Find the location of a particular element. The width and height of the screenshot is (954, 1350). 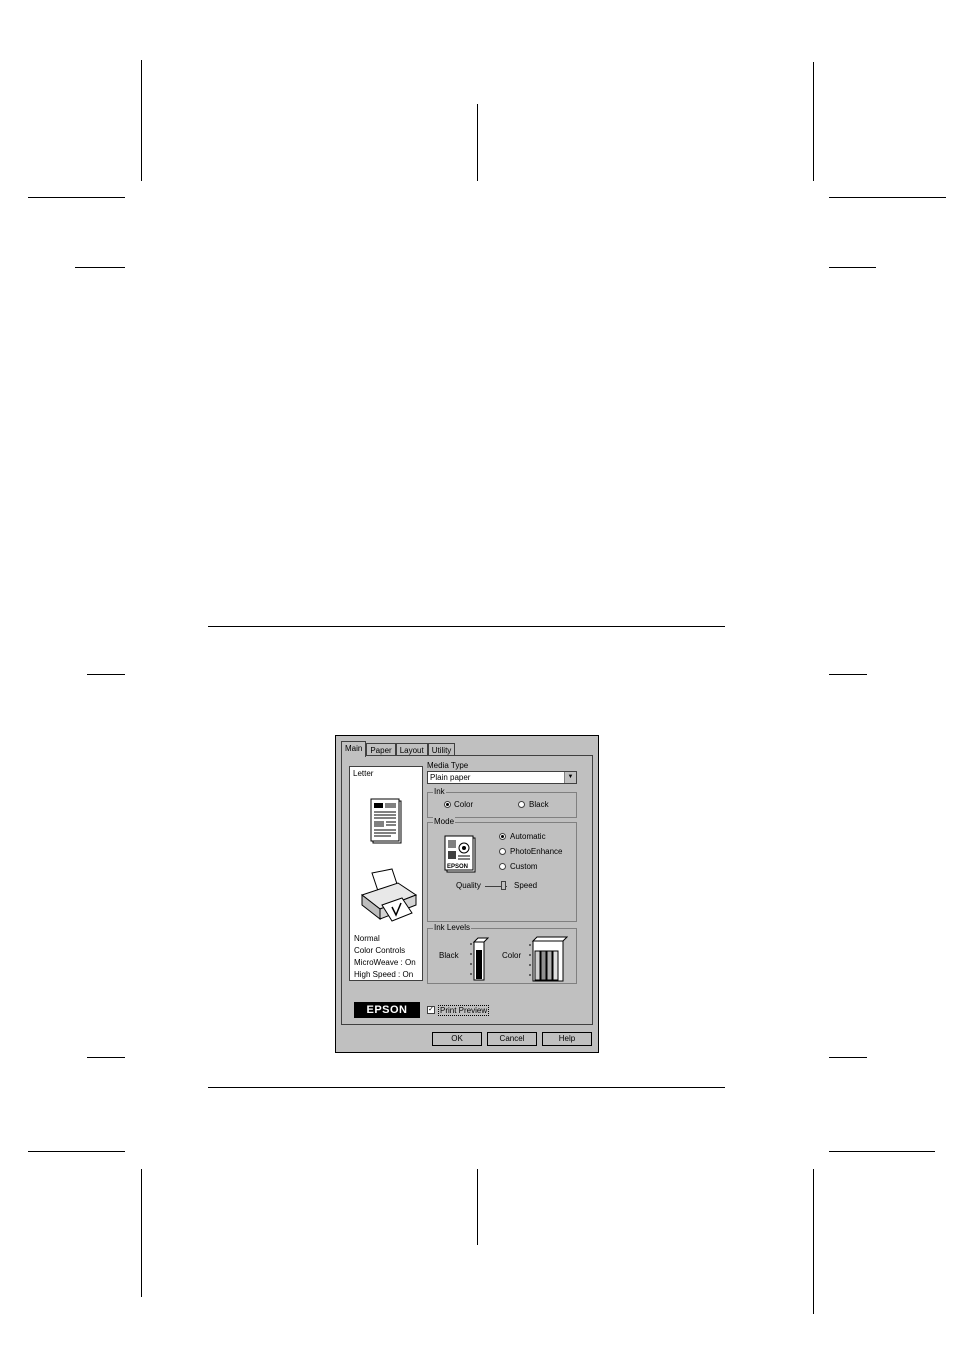

media-type-label: Media Type is located at coordinates (448, 765).